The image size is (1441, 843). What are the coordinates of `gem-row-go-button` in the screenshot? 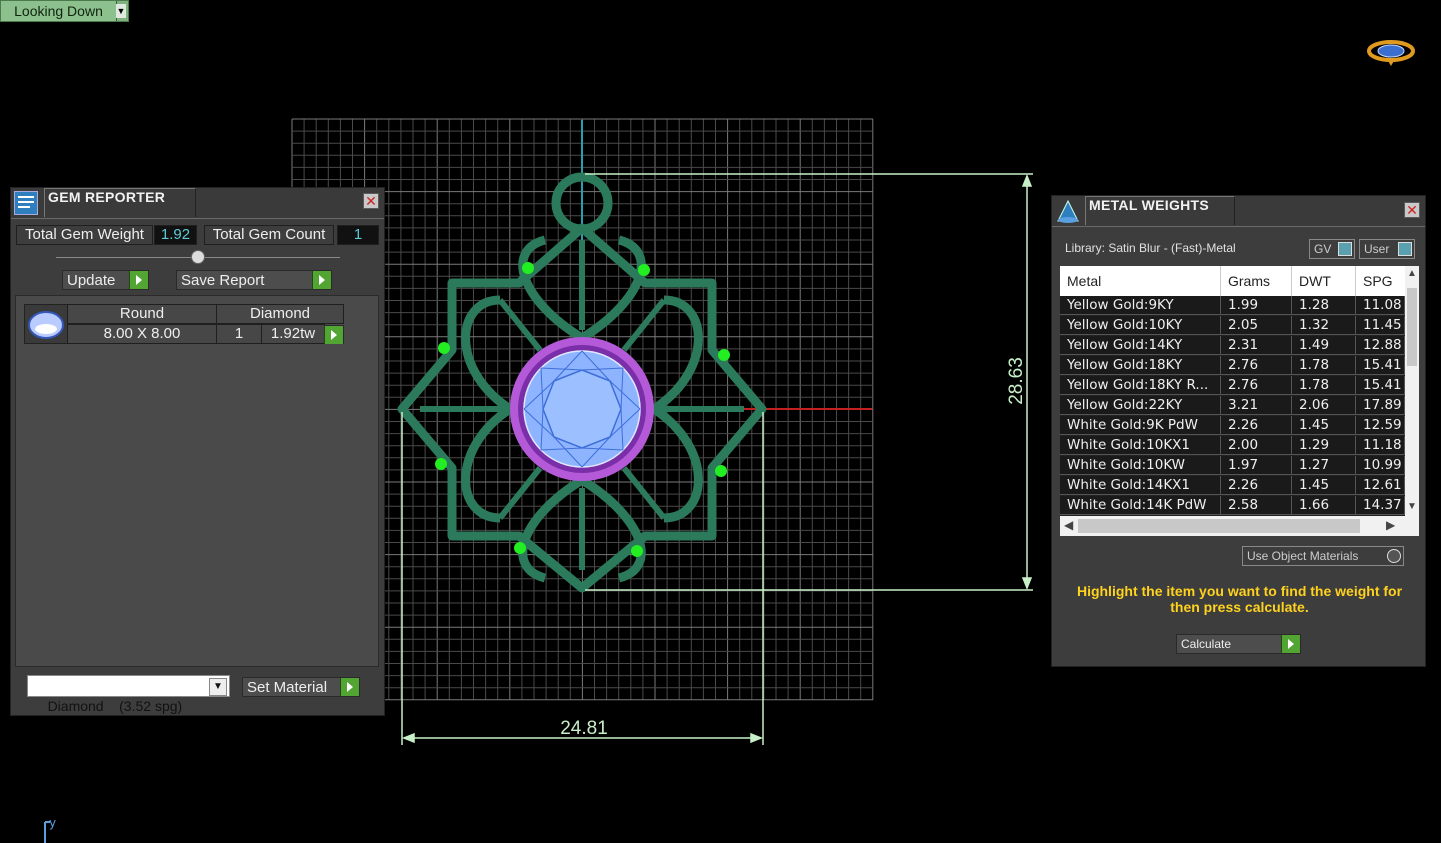 It's located at (334, 334).